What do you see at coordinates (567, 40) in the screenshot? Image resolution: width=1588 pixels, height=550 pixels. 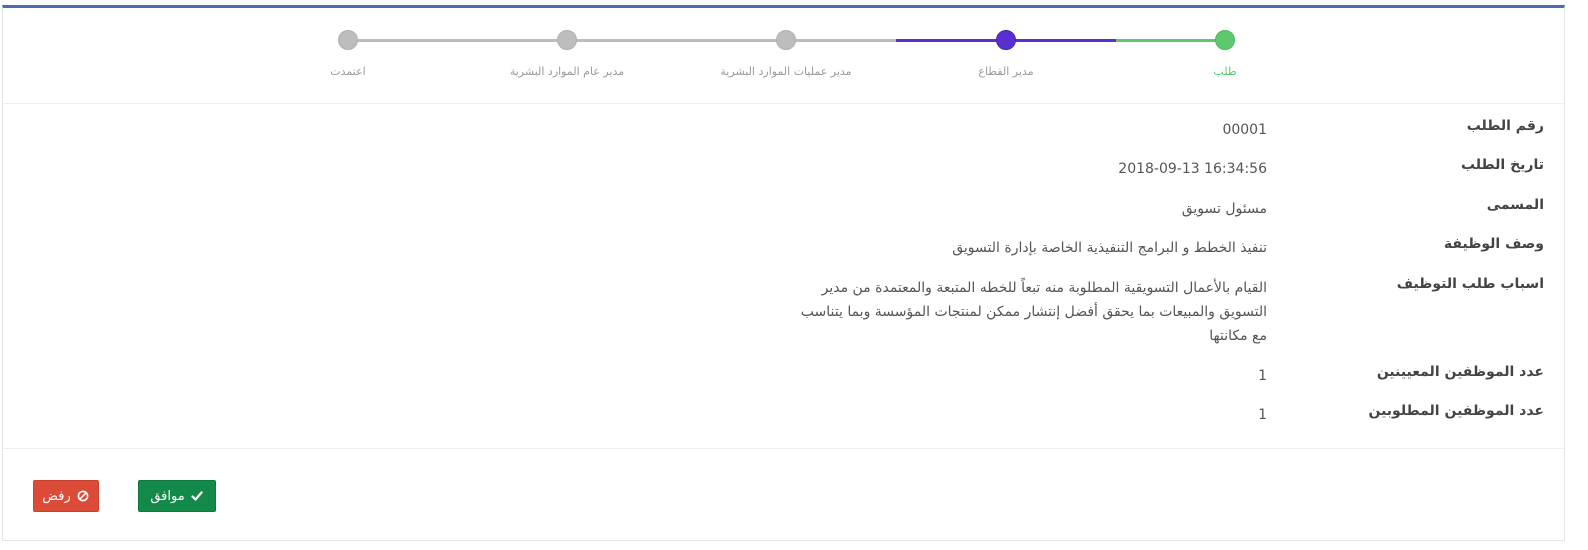 I see `step-dot-hr-general-manager` at bounding box center [567, 40].